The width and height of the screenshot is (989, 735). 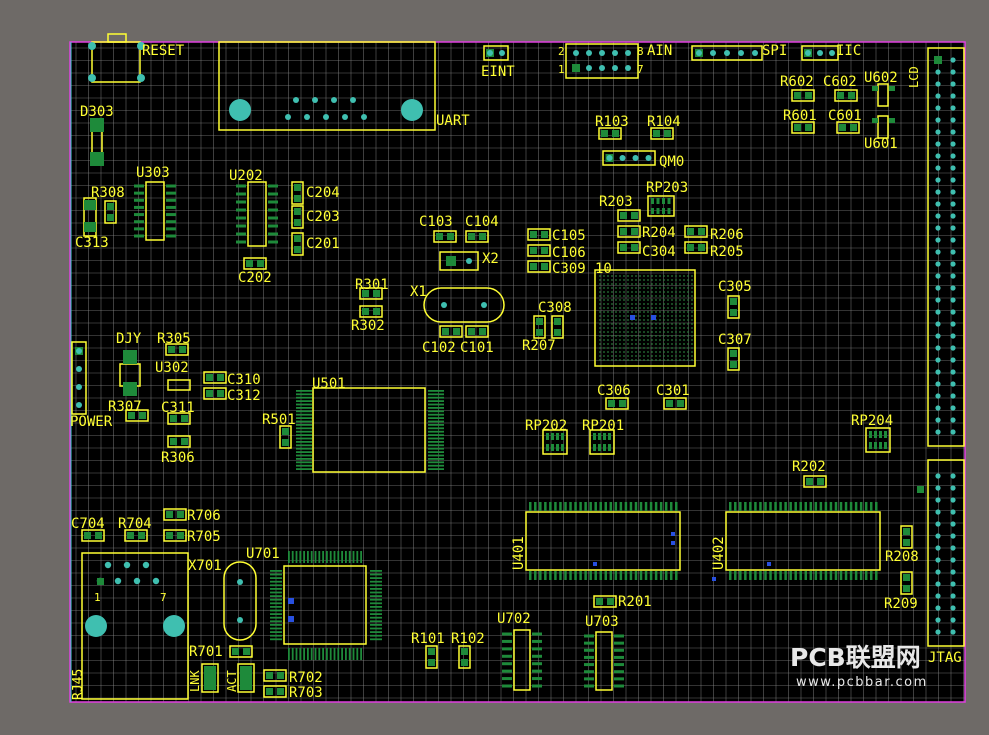 What do you see at coordinates (376, 578) in the screenshot?
I see `u701-pin-r` at bounding box center [376, 578].